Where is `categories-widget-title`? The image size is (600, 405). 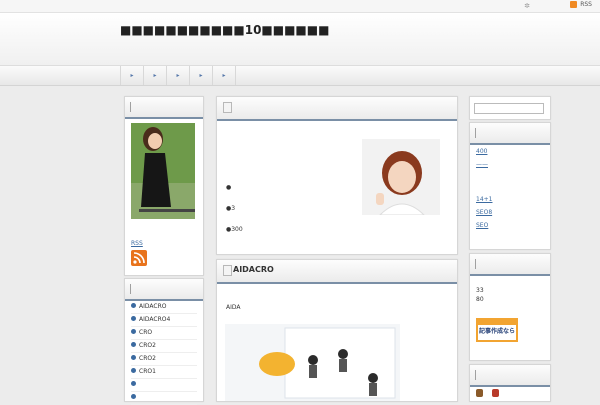
categories-widget-title is located at coordinates (164, 290).